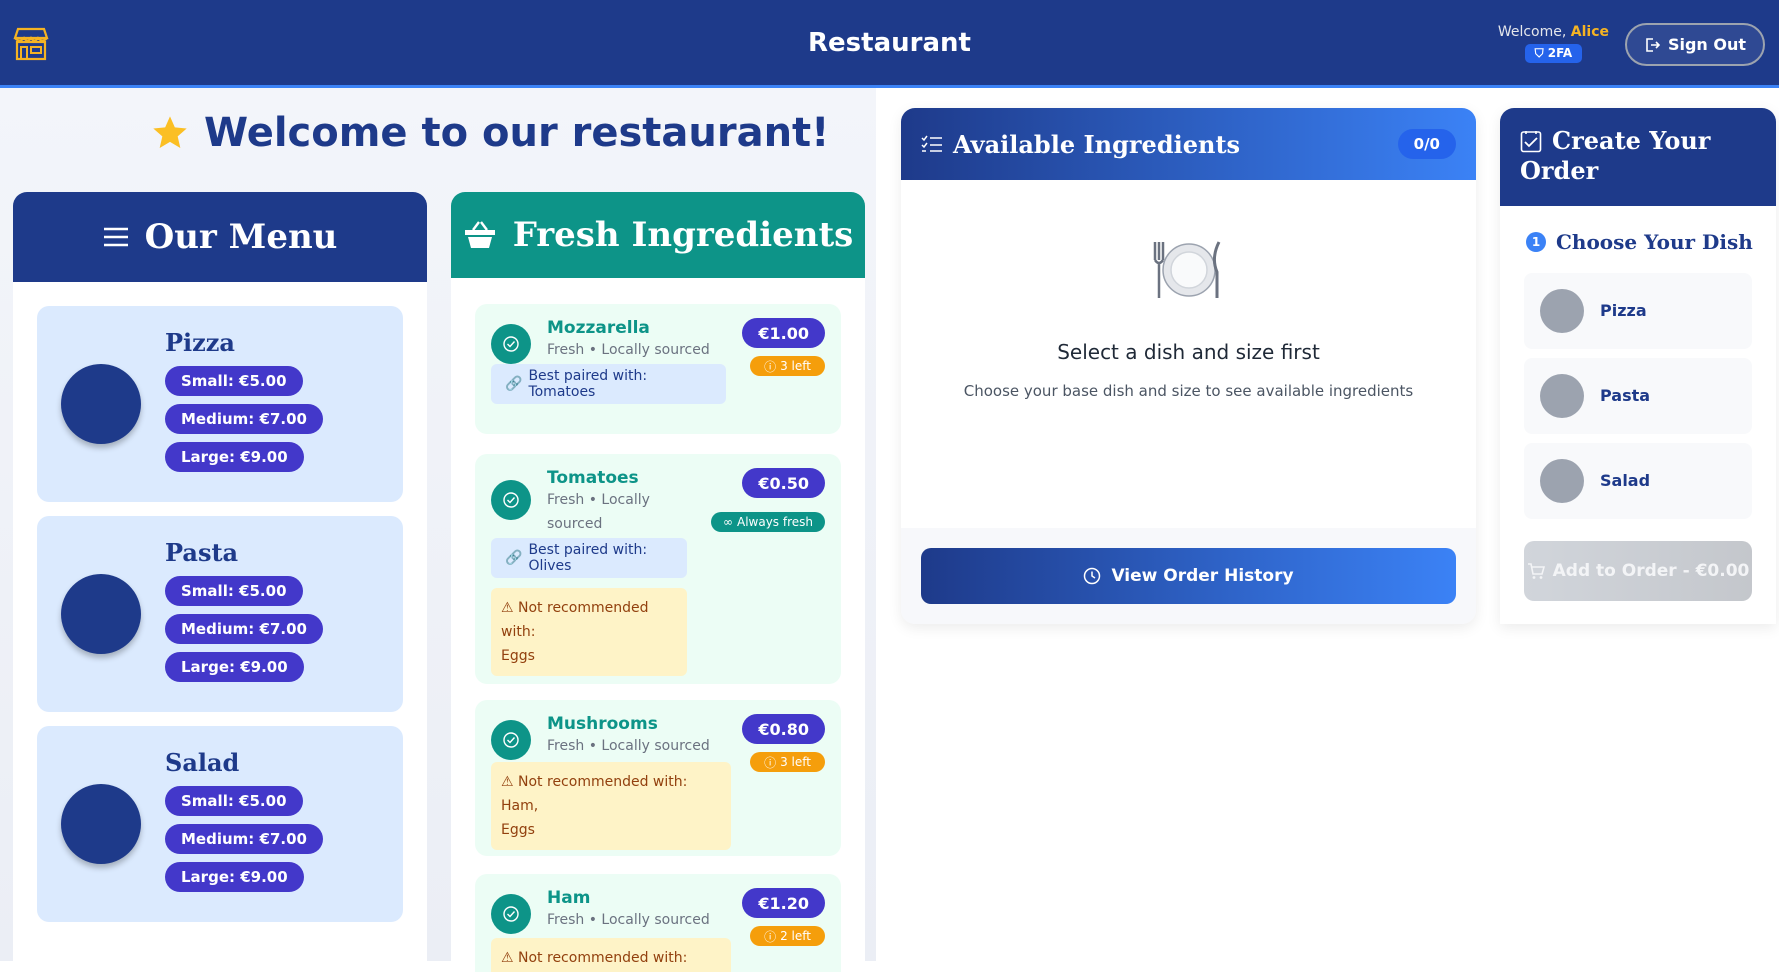  What do you see at coordinates (1202, 576) in the screenshot?
I see `history-button-label: View Order History` at bounding box center [1202, 576].